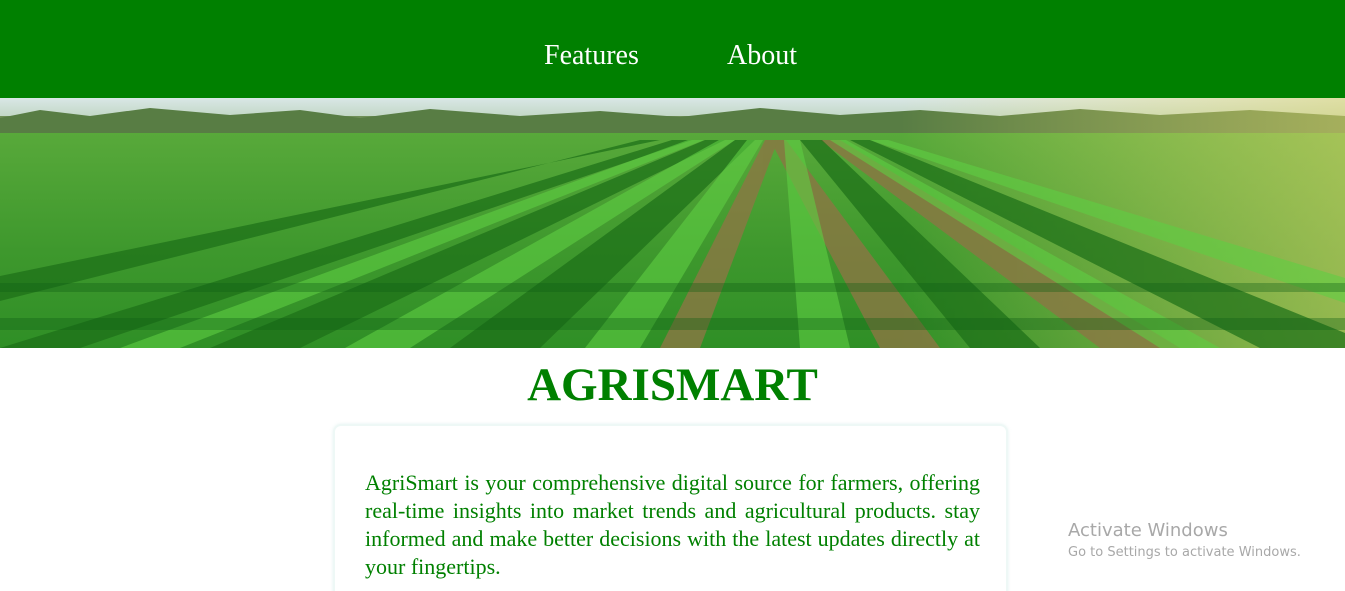 The width and height of the screenshot is (1345, 591). What do you see at coordinates (762, 56) in the screenshot?
I see `nav-link-about: About` at bounding box center [762, 56].